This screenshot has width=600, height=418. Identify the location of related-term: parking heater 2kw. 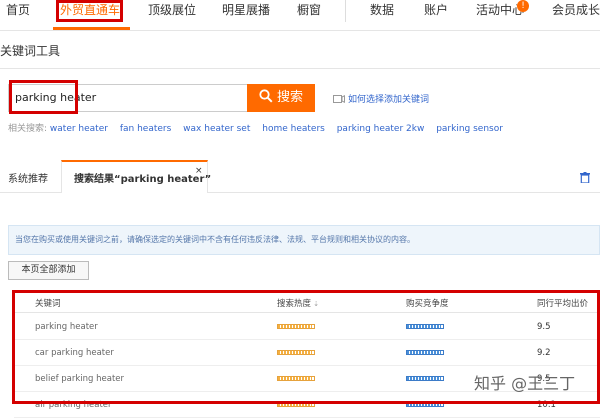
(381, 129).